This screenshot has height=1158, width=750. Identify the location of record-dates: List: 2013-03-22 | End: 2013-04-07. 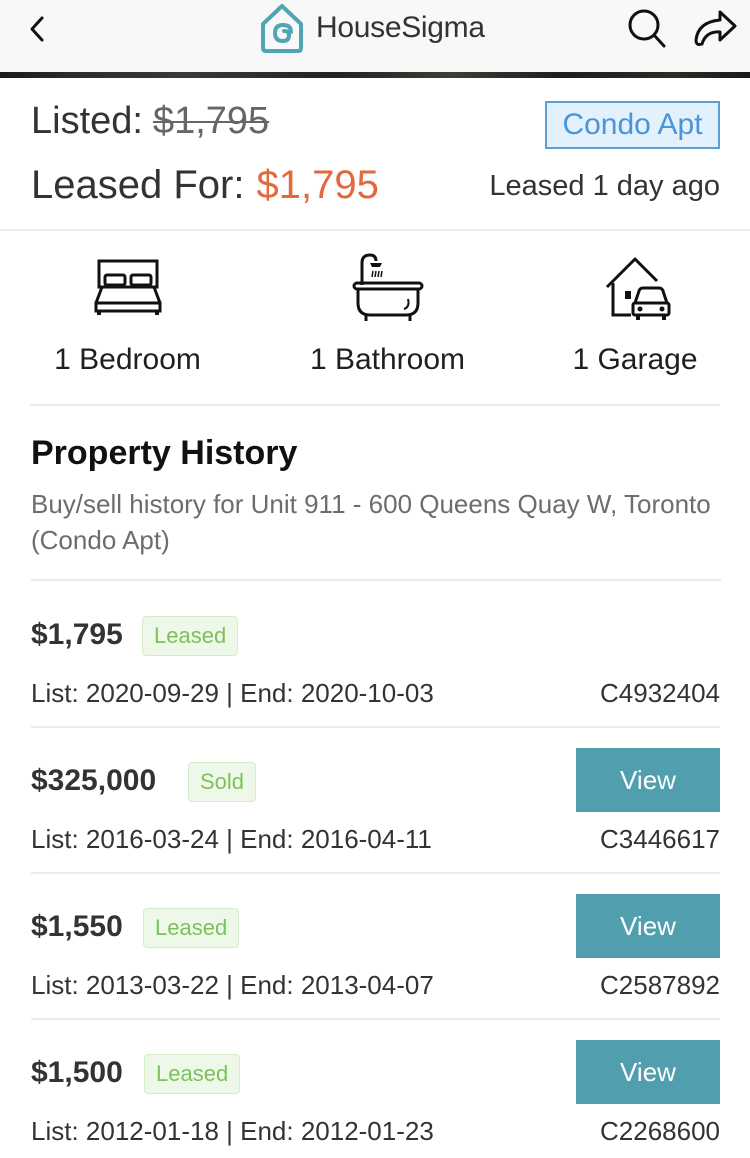
(232, 985).